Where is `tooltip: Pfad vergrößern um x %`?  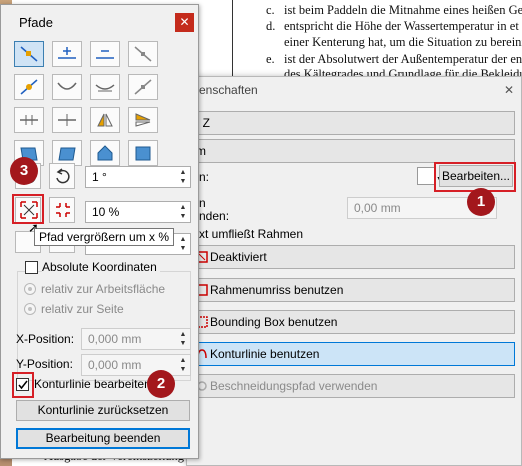
tooltip: Pfad vergrößern um x % is located at coordinates (104, 237).